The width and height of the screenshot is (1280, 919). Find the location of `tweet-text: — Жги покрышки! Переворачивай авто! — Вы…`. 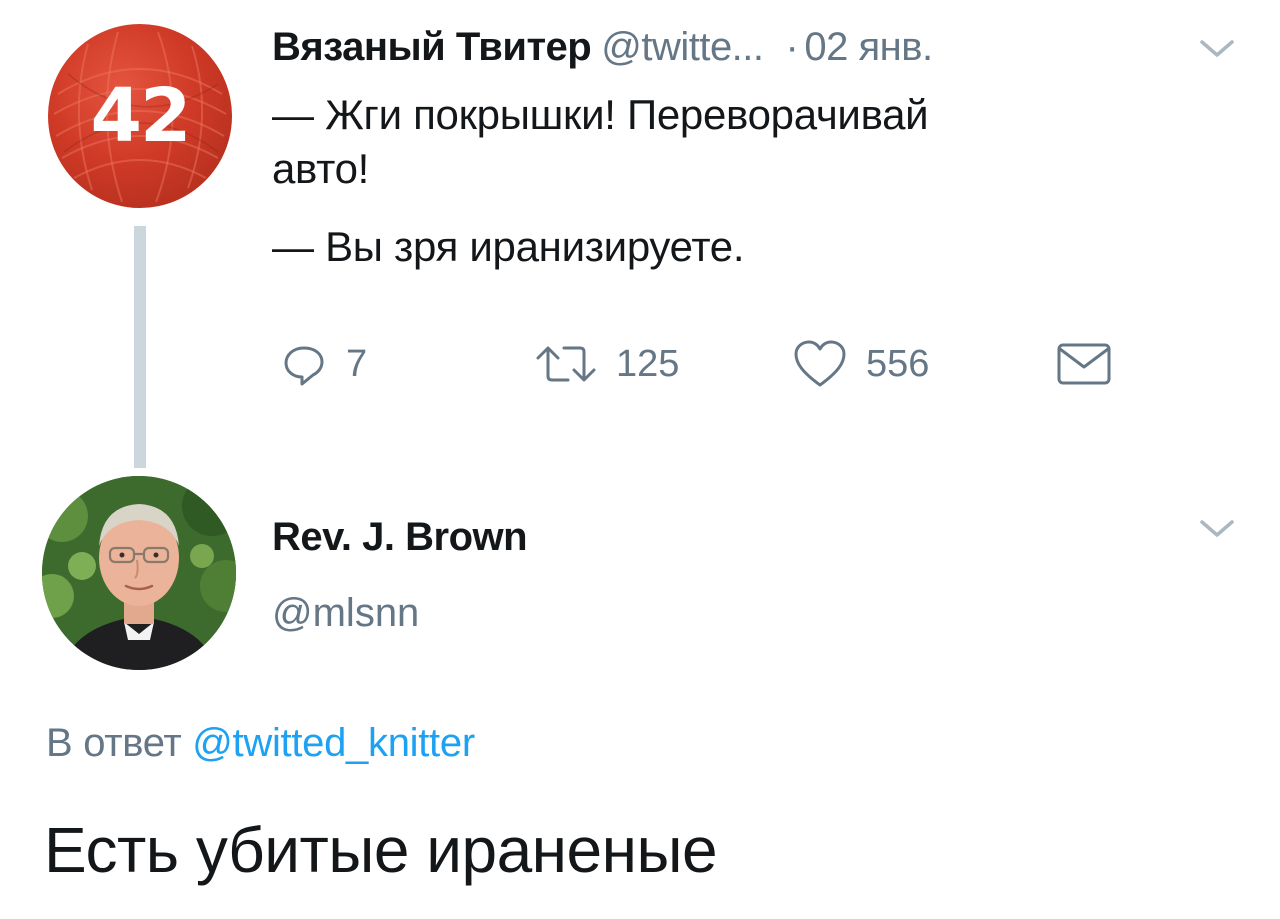

tweet-text: — Жги покрышки! Переворачивай авто! — Вы… is located at coordinates (722, 181).